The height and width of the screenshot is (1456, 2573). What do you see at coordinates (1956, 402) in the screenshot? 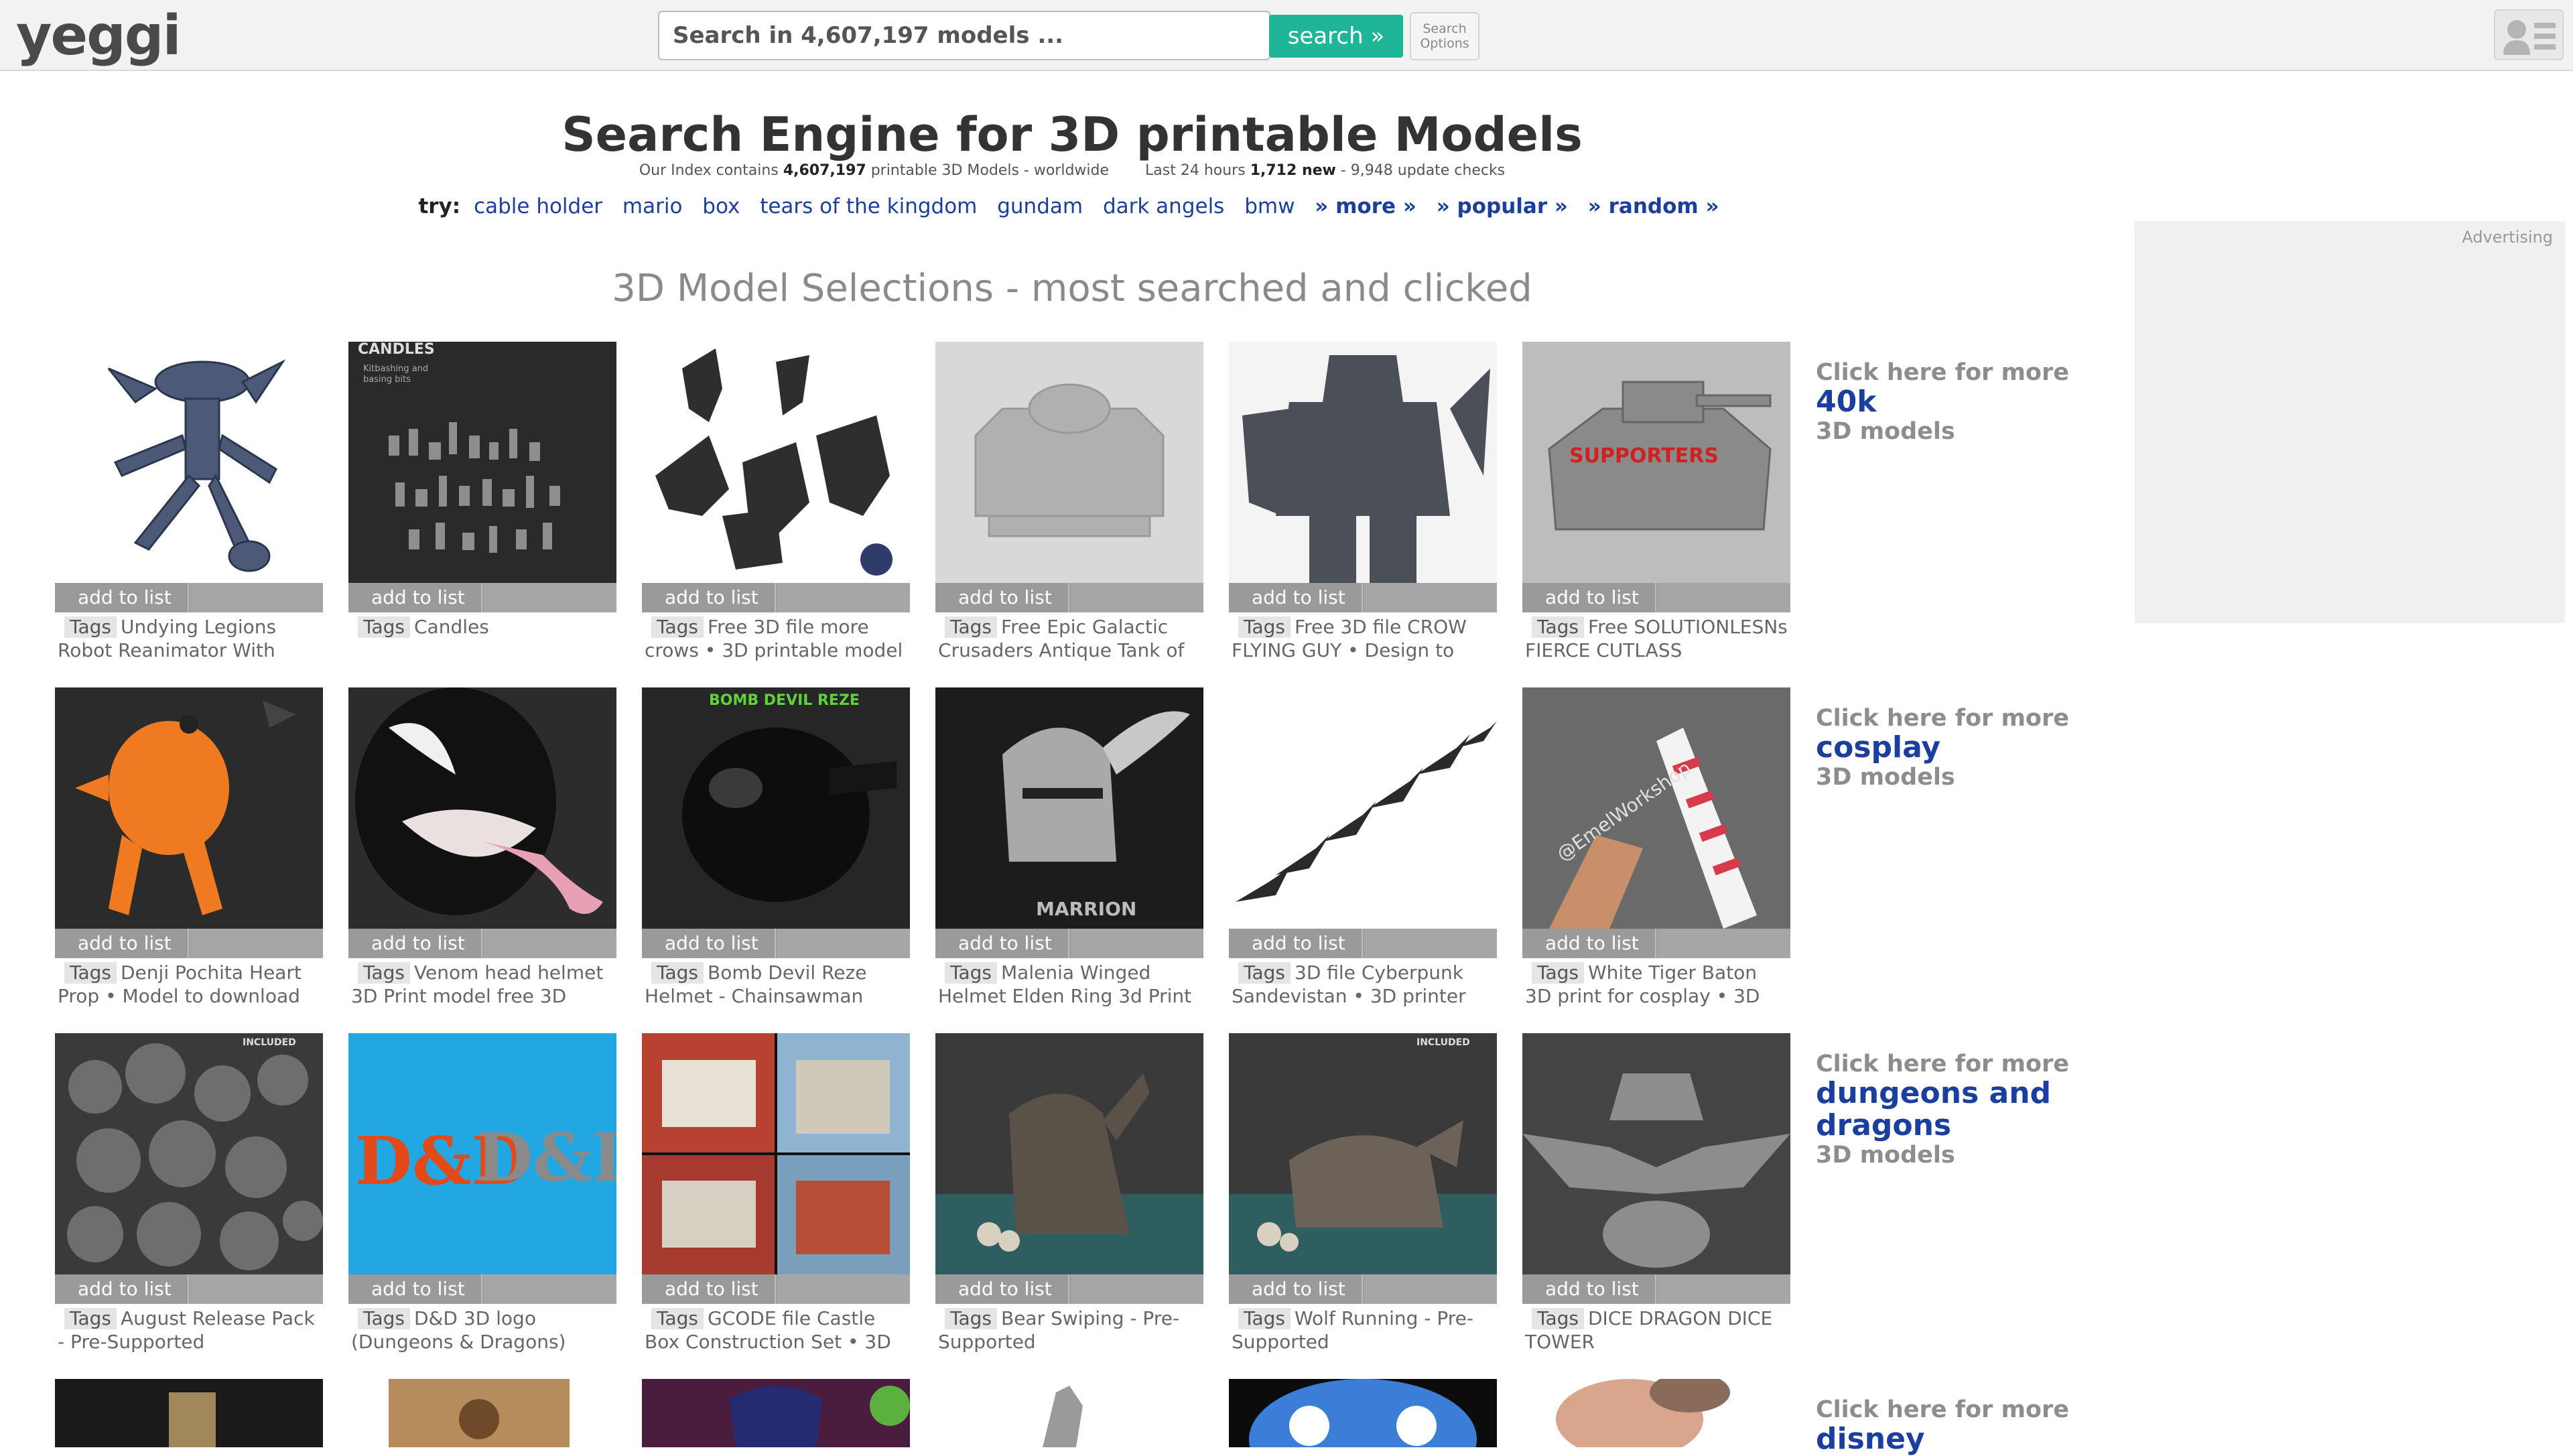
I see `more-category-40k: Click here for more 40k 3D models` at bounding box center [1956, 402].